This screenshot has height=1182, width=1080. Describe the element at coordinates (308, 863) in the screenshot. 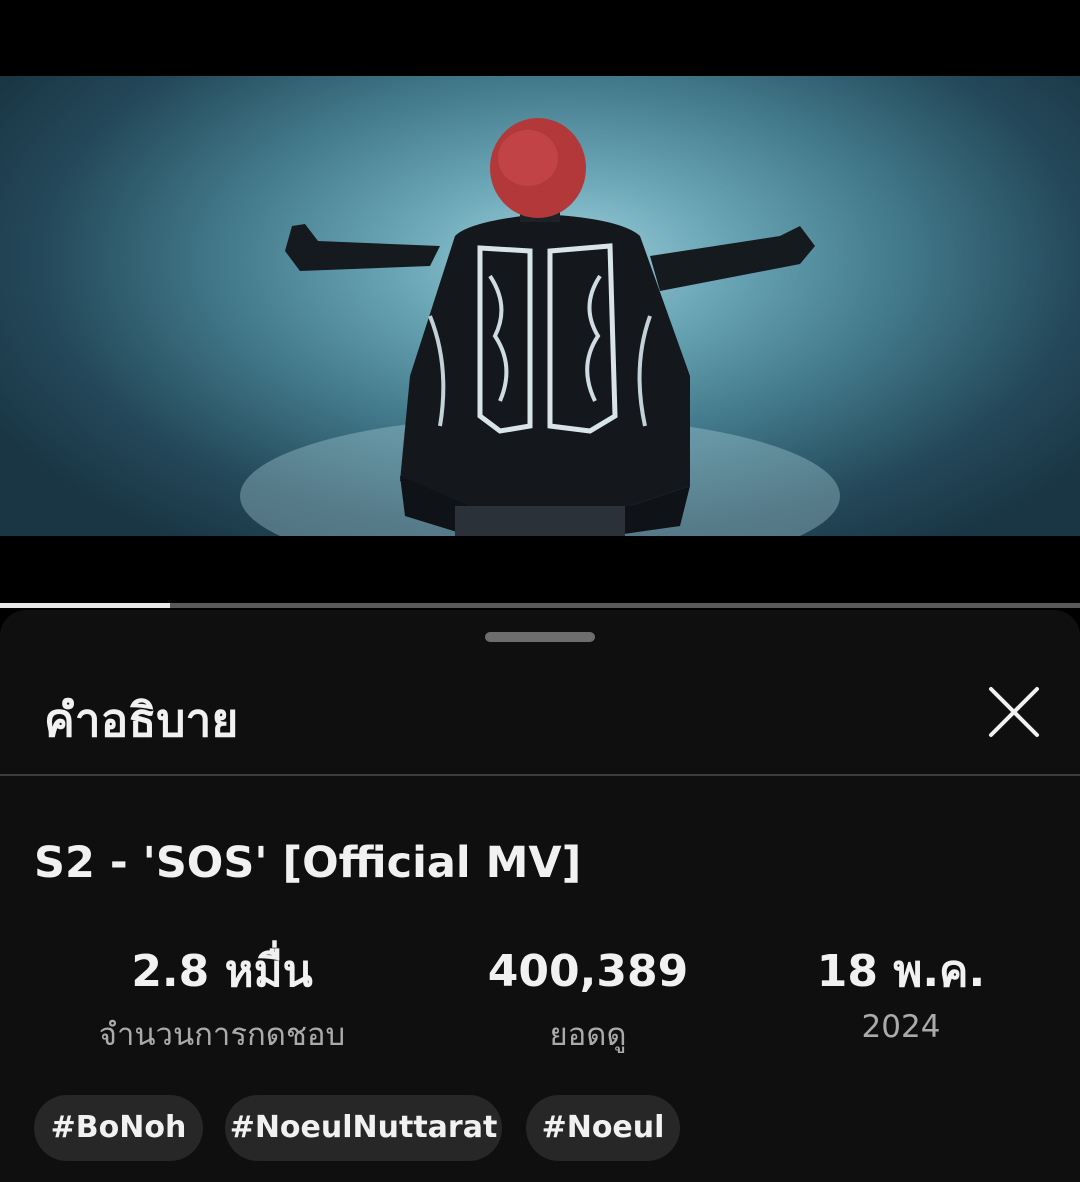

I see `video-title: S2 - 'SOS' [Official MV]` at that location.